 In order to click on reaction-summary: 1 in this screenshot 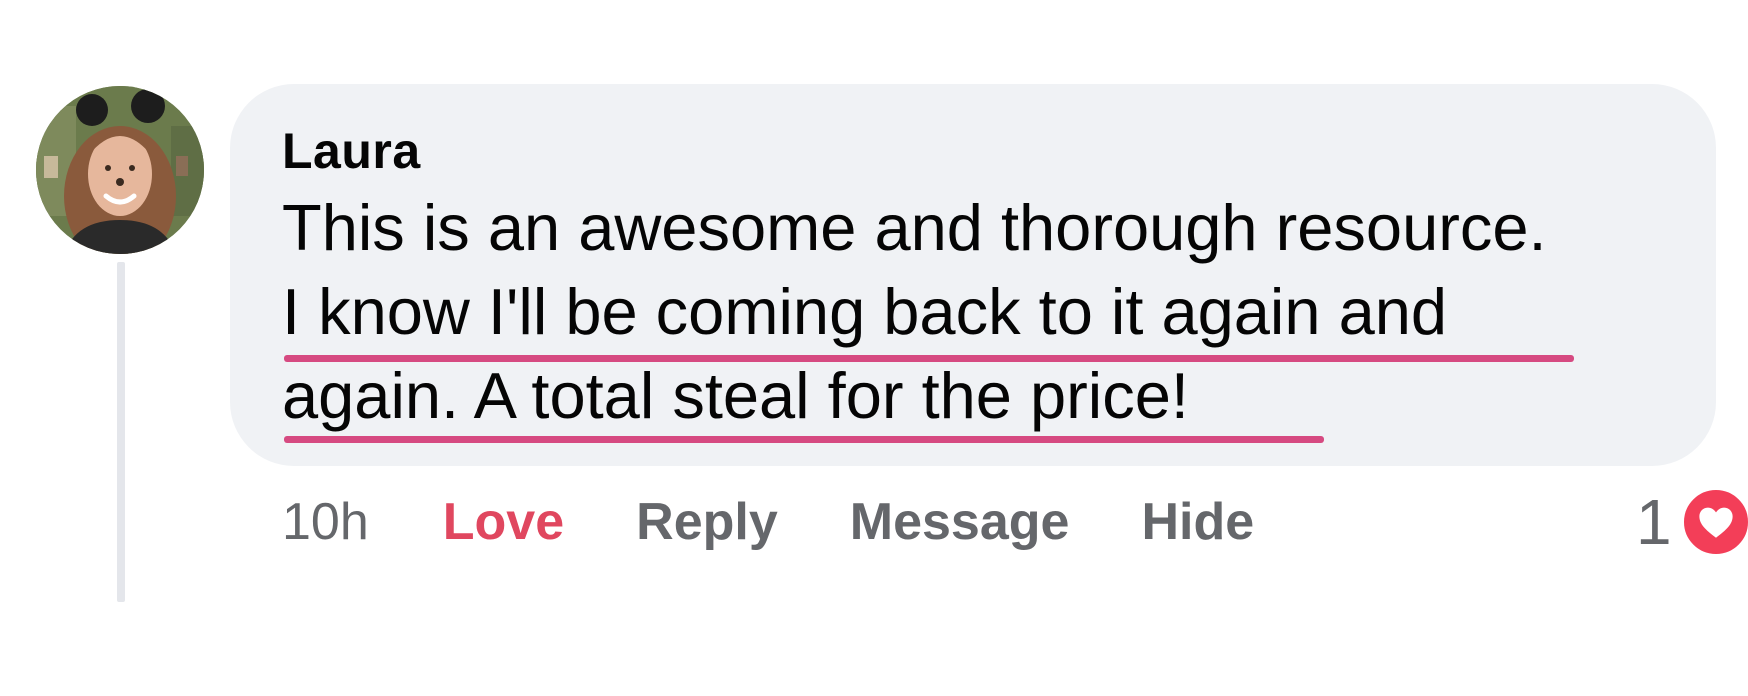, I will do `click(1692, 522)`.